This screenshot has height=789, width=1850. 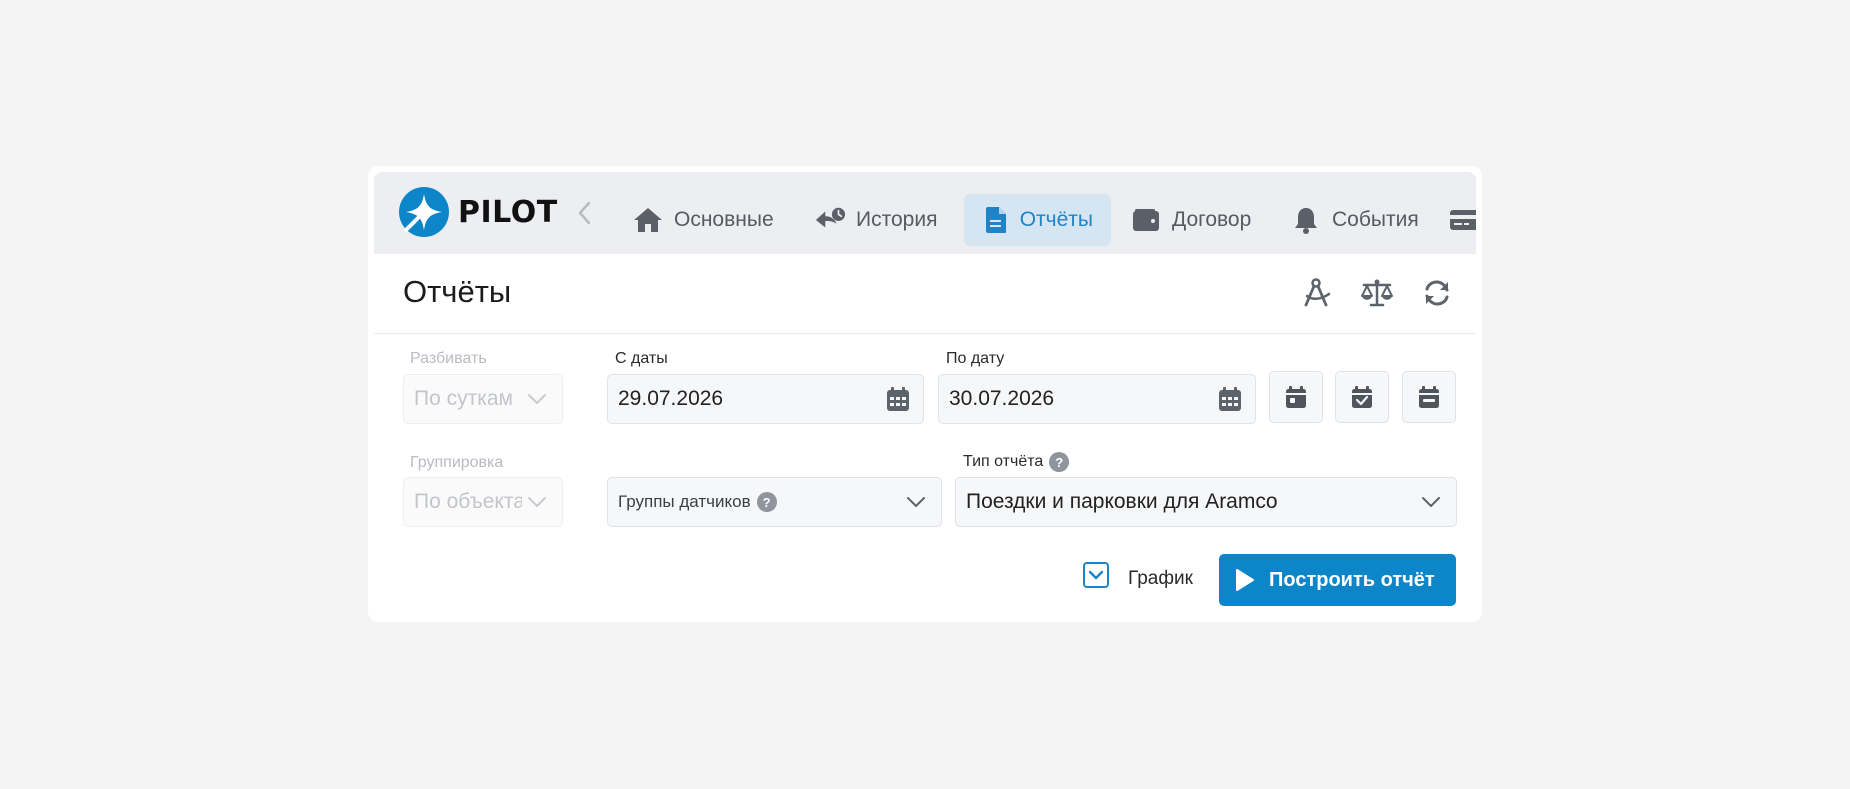 I want to click on calendar-day-icon, so click(x=1296, y=397).